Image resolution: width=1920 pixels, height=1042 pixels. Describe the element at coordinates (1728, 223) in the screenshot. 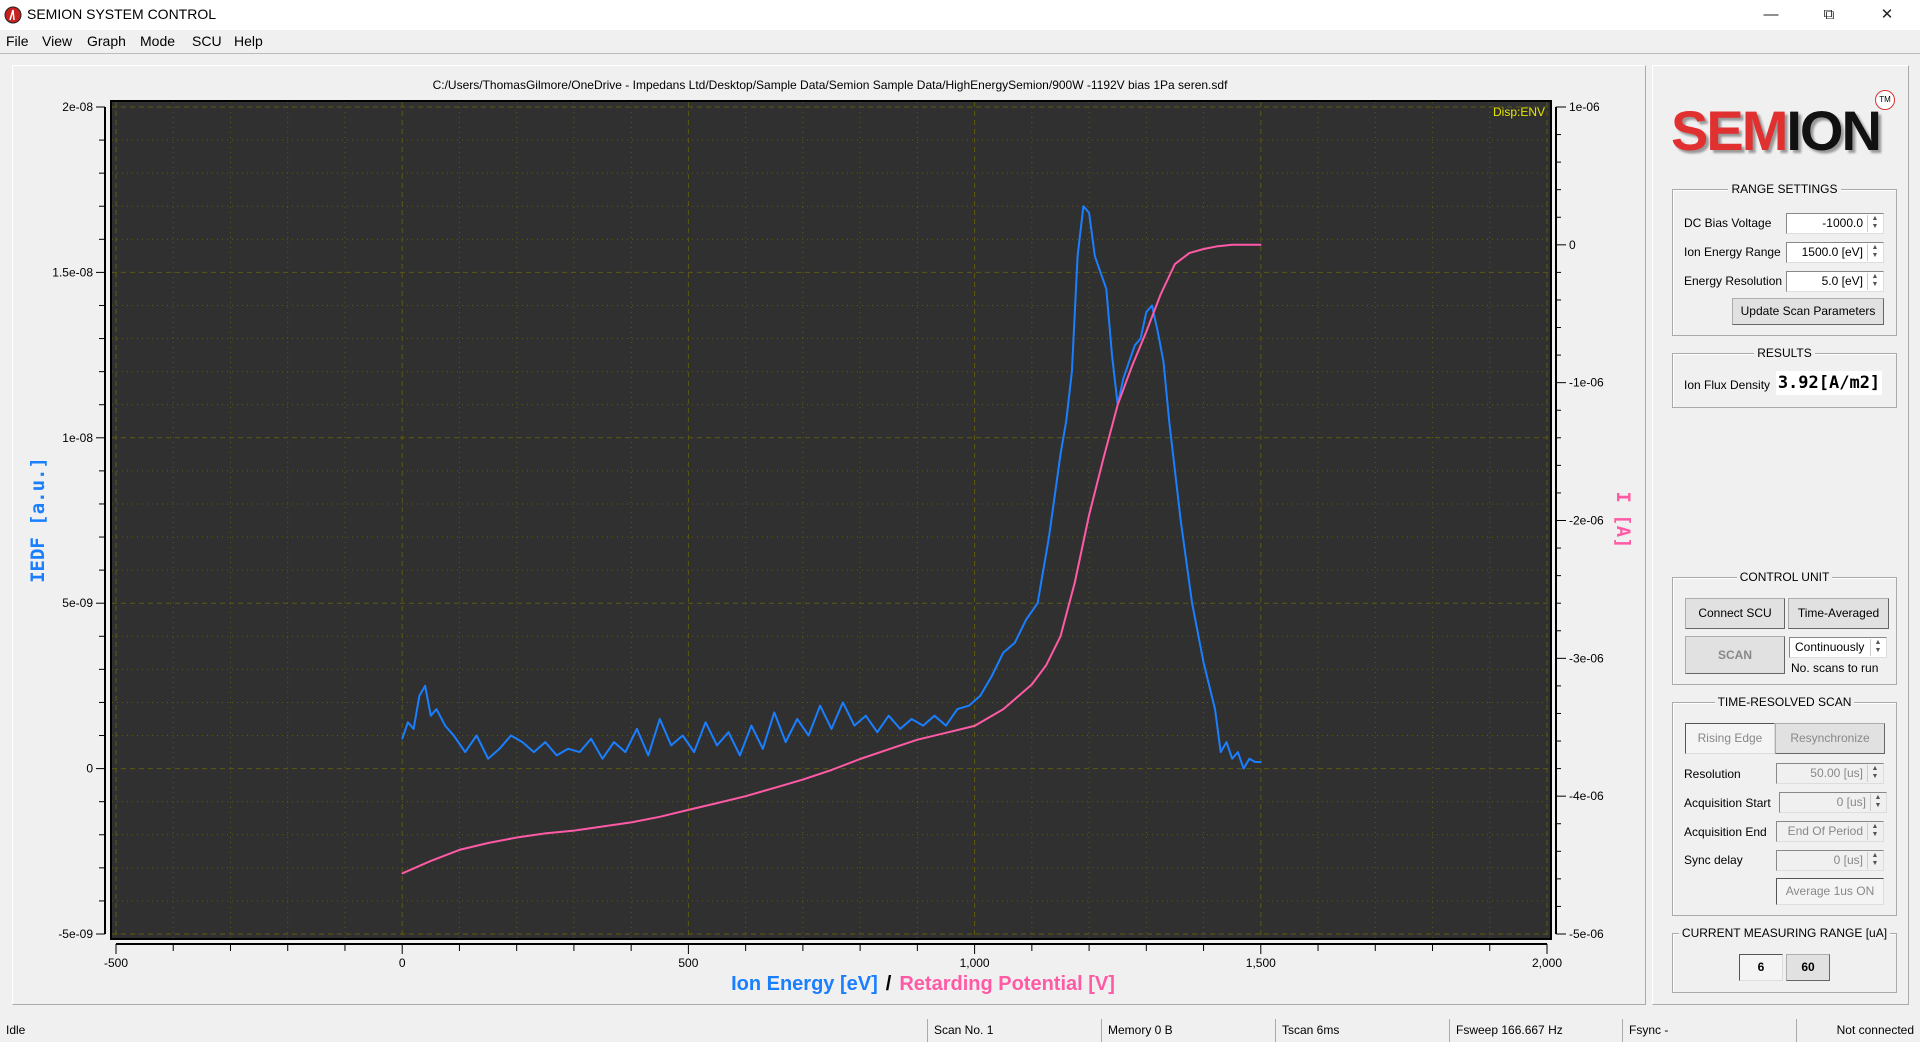

I see `dc-bias-label: DC Bias Voltage` at that location.